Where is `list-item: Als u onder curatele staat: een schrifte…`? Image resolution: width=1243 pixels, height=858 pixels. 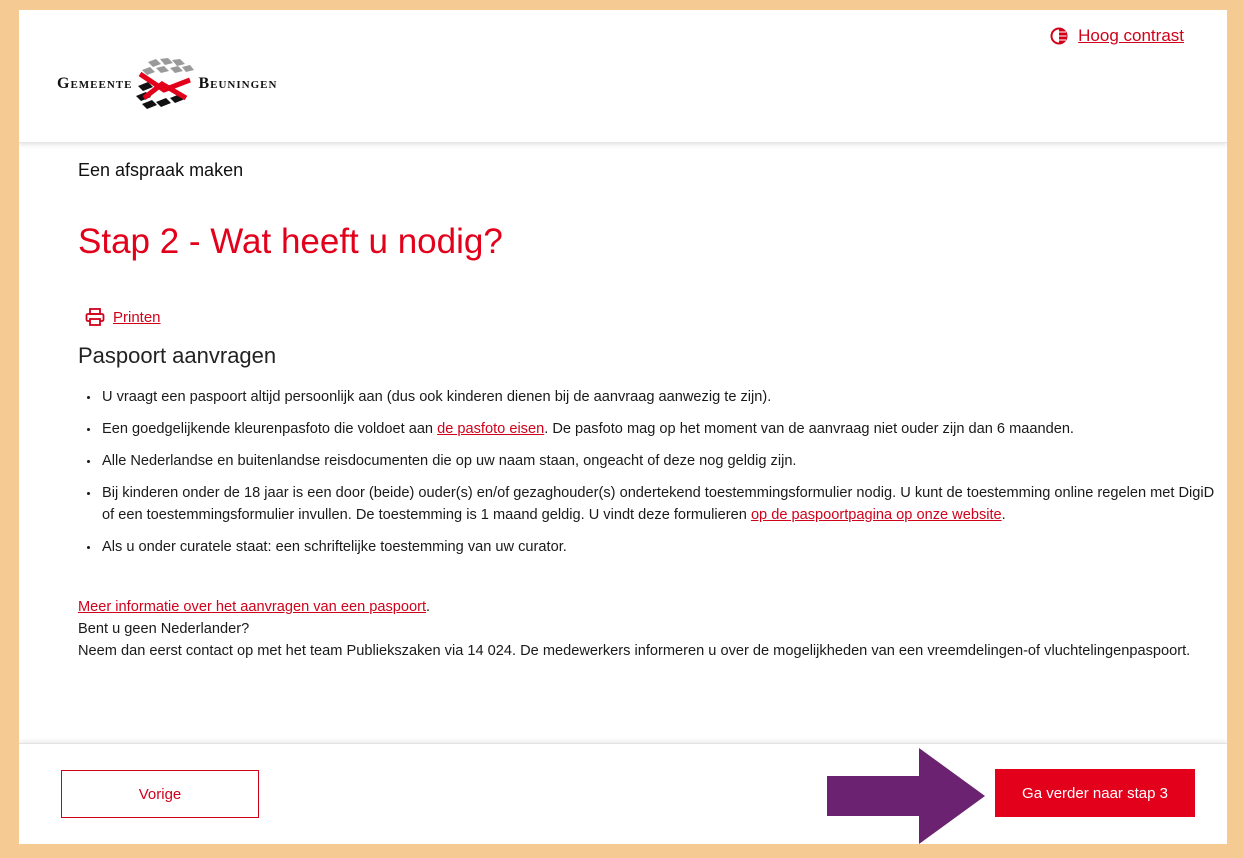 list-item: Als u onder curatele staat: een schrifte… is located at coordinates (660, 547).